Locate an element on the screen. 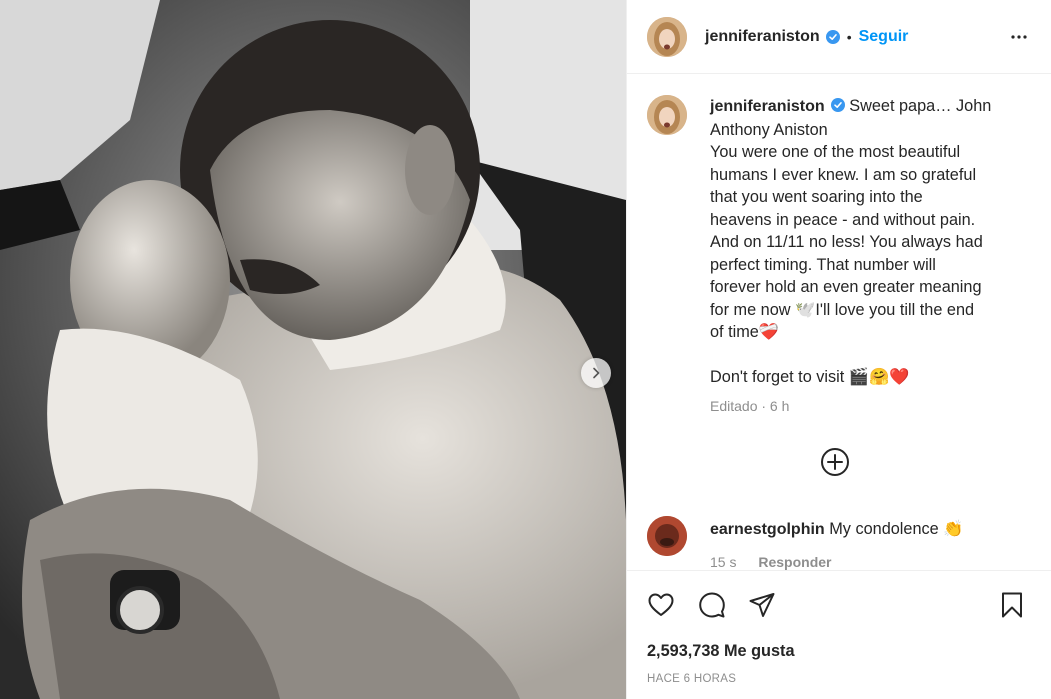 The width and height of the screenshot is (1051, 699). more-options-button is located at coordinates (1019, 37).